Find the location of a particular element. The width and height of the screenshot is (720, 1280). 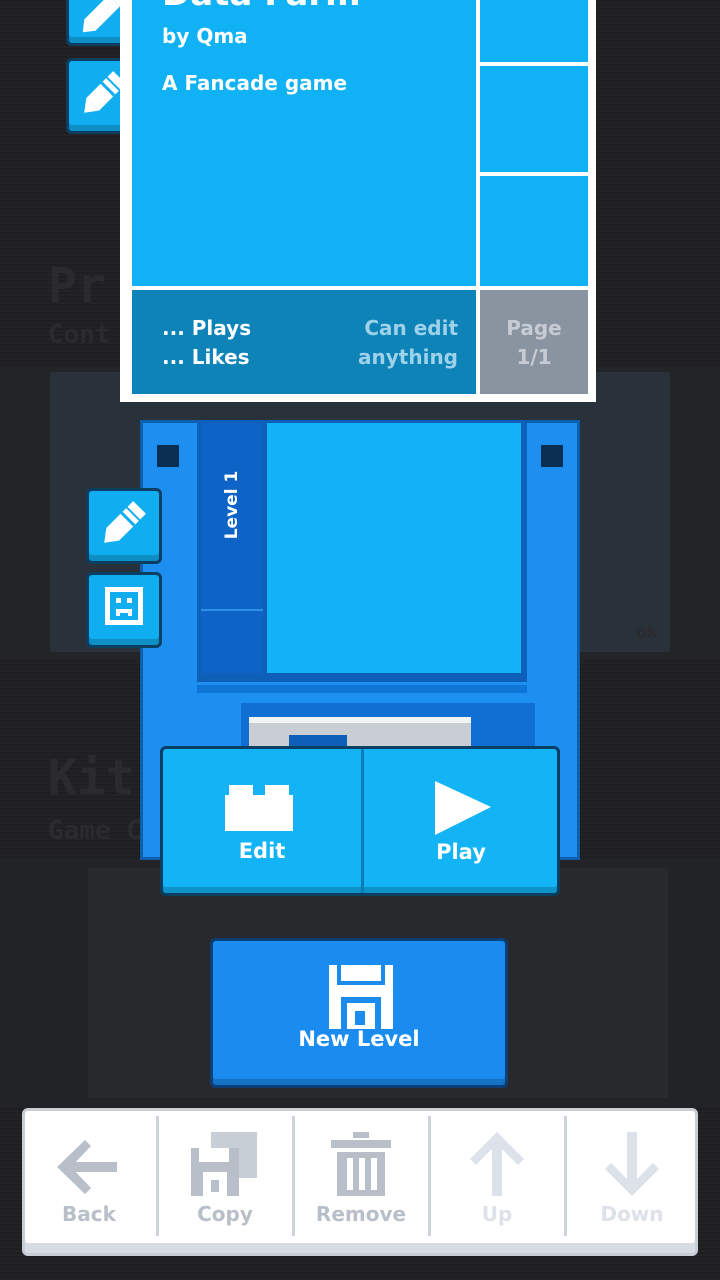

new-level-button: New Level is located at coordinates (359, 1013).